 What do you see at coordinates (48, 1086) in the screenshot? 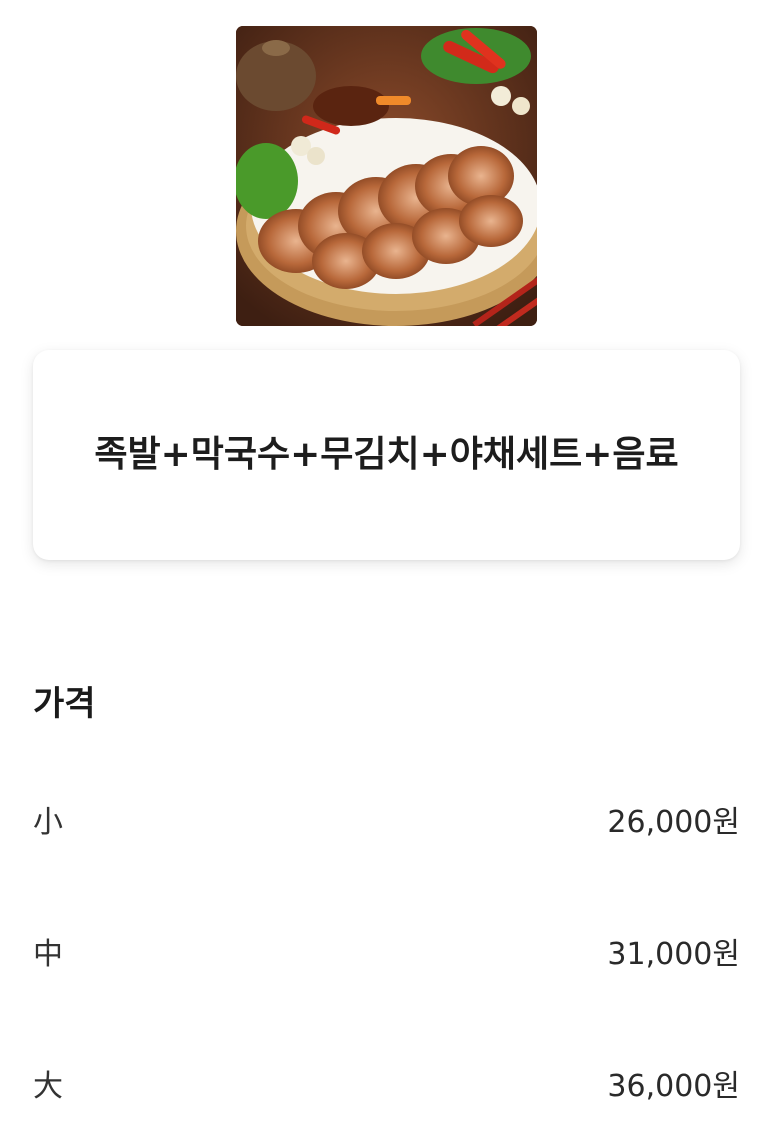
I see `size-label-large: 大` at bounding box center [48, 1086].